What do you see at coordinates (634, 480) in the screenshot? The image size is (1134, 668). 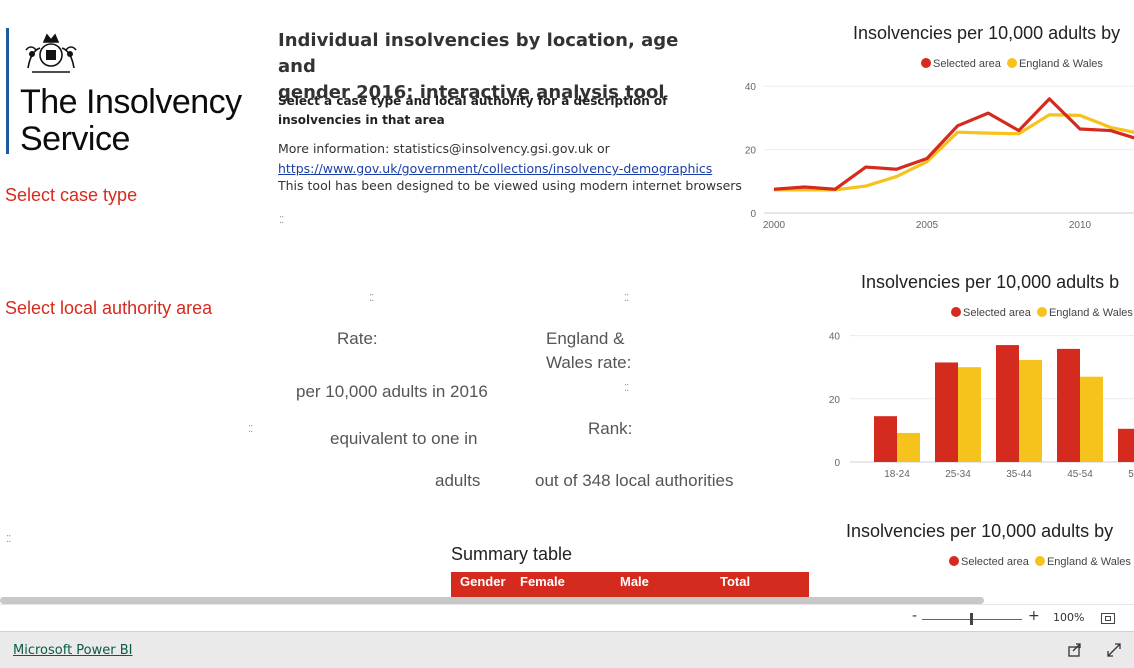 I see `out-of-label: out of 348 local authorities` at bounding box center [634, 480].